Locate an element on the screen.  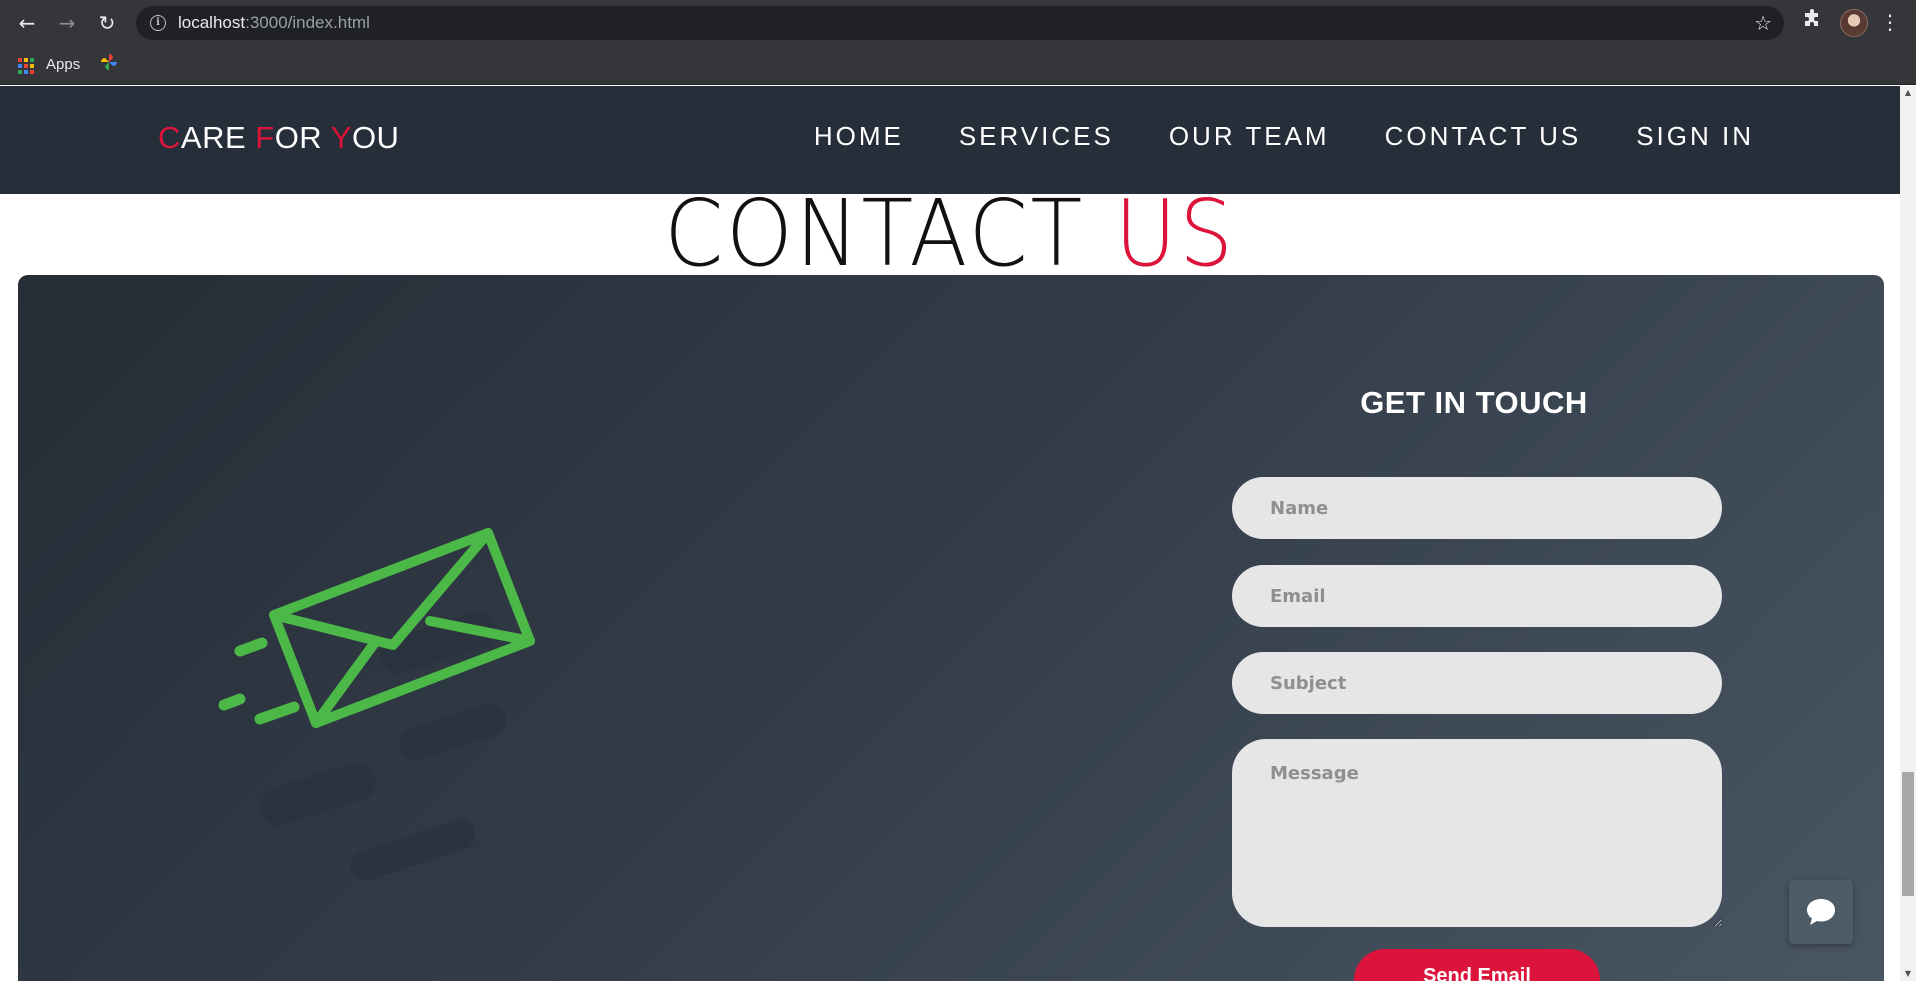
browser-toolbar: ← → ↻ i localhost:3000/index.html ☆ ⋮ is located at coordinates (958, 22).